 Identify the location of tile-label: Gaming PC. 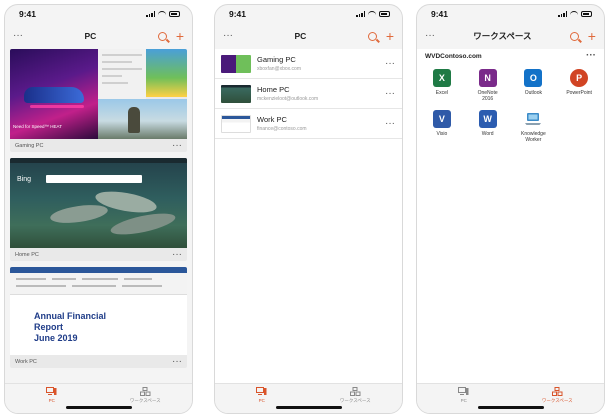
(29, 145).